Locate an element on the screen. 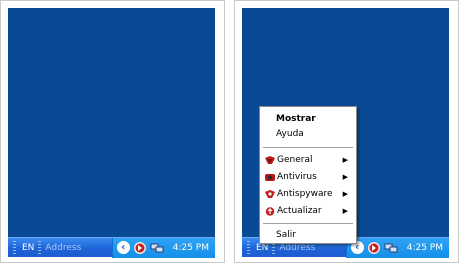 This screenshot has height=263, width=461. menu-item-ayuda: Ayuda is located at coordinates (308, 134).